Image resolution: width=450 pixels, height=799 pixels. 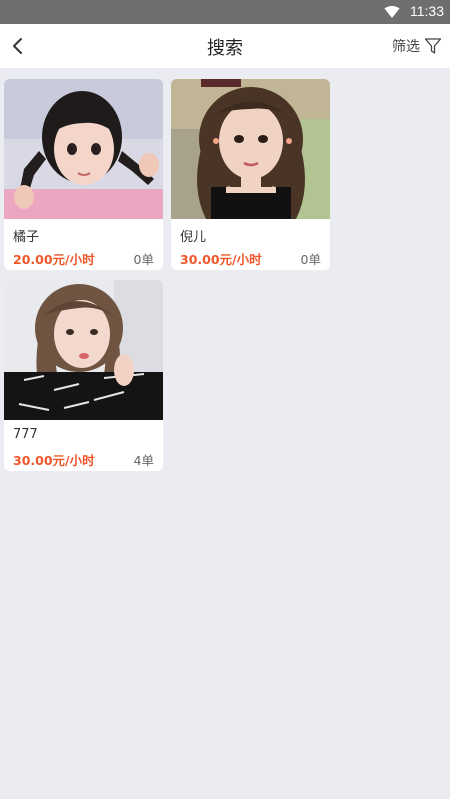 I want to click on status-bar: 11:33, so click(x=225, y=12).